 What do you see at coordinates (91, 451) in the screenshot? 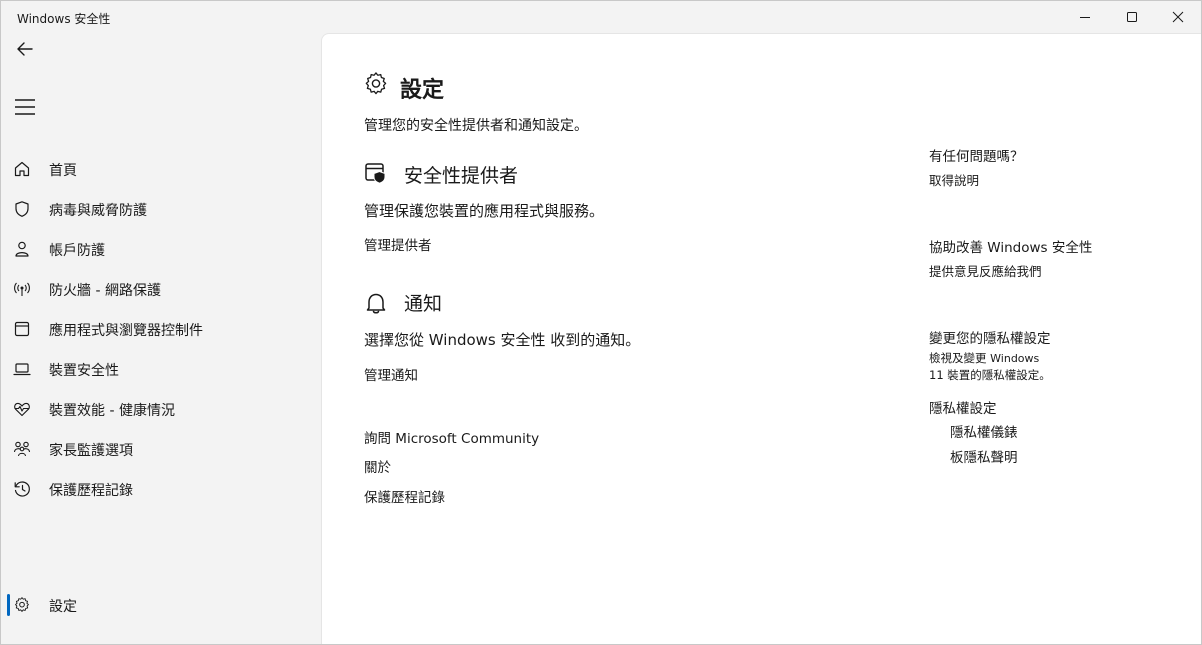
I see `nav-item-label: 家長監護選項` at bounding box center [91, 451].